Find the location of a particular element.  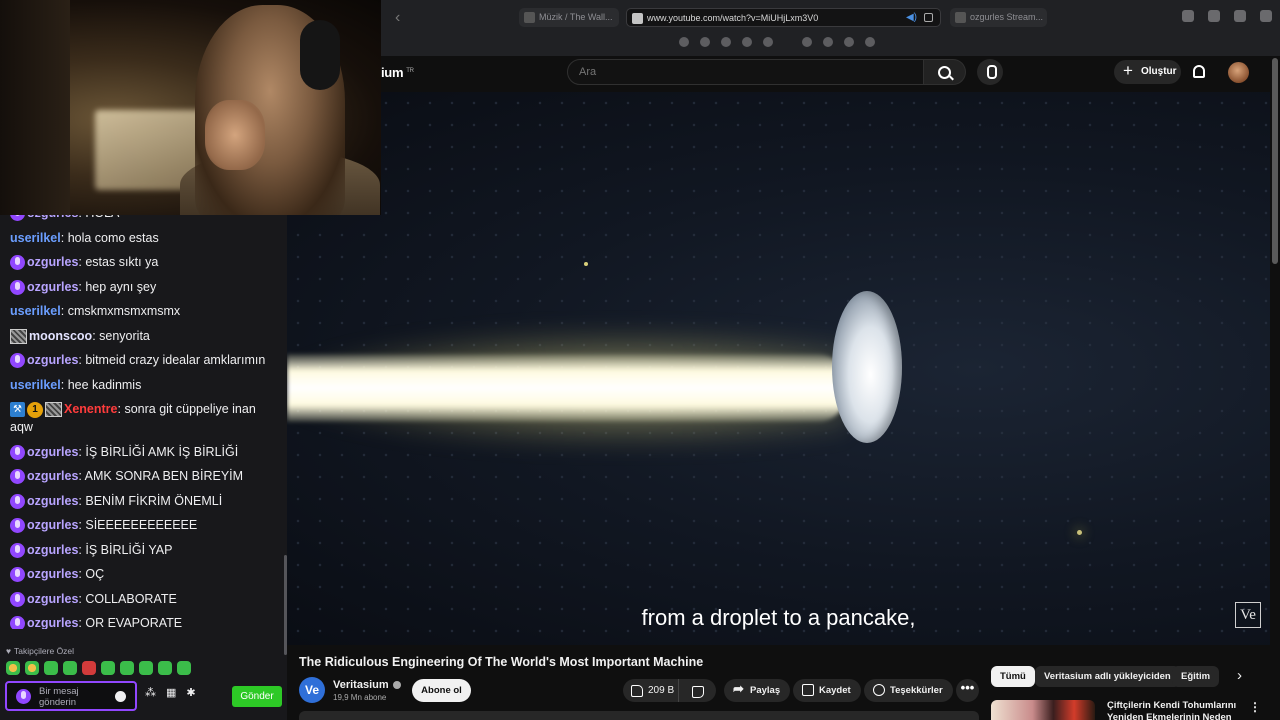

plus-icon: + is located at coordinates (1128, 70).